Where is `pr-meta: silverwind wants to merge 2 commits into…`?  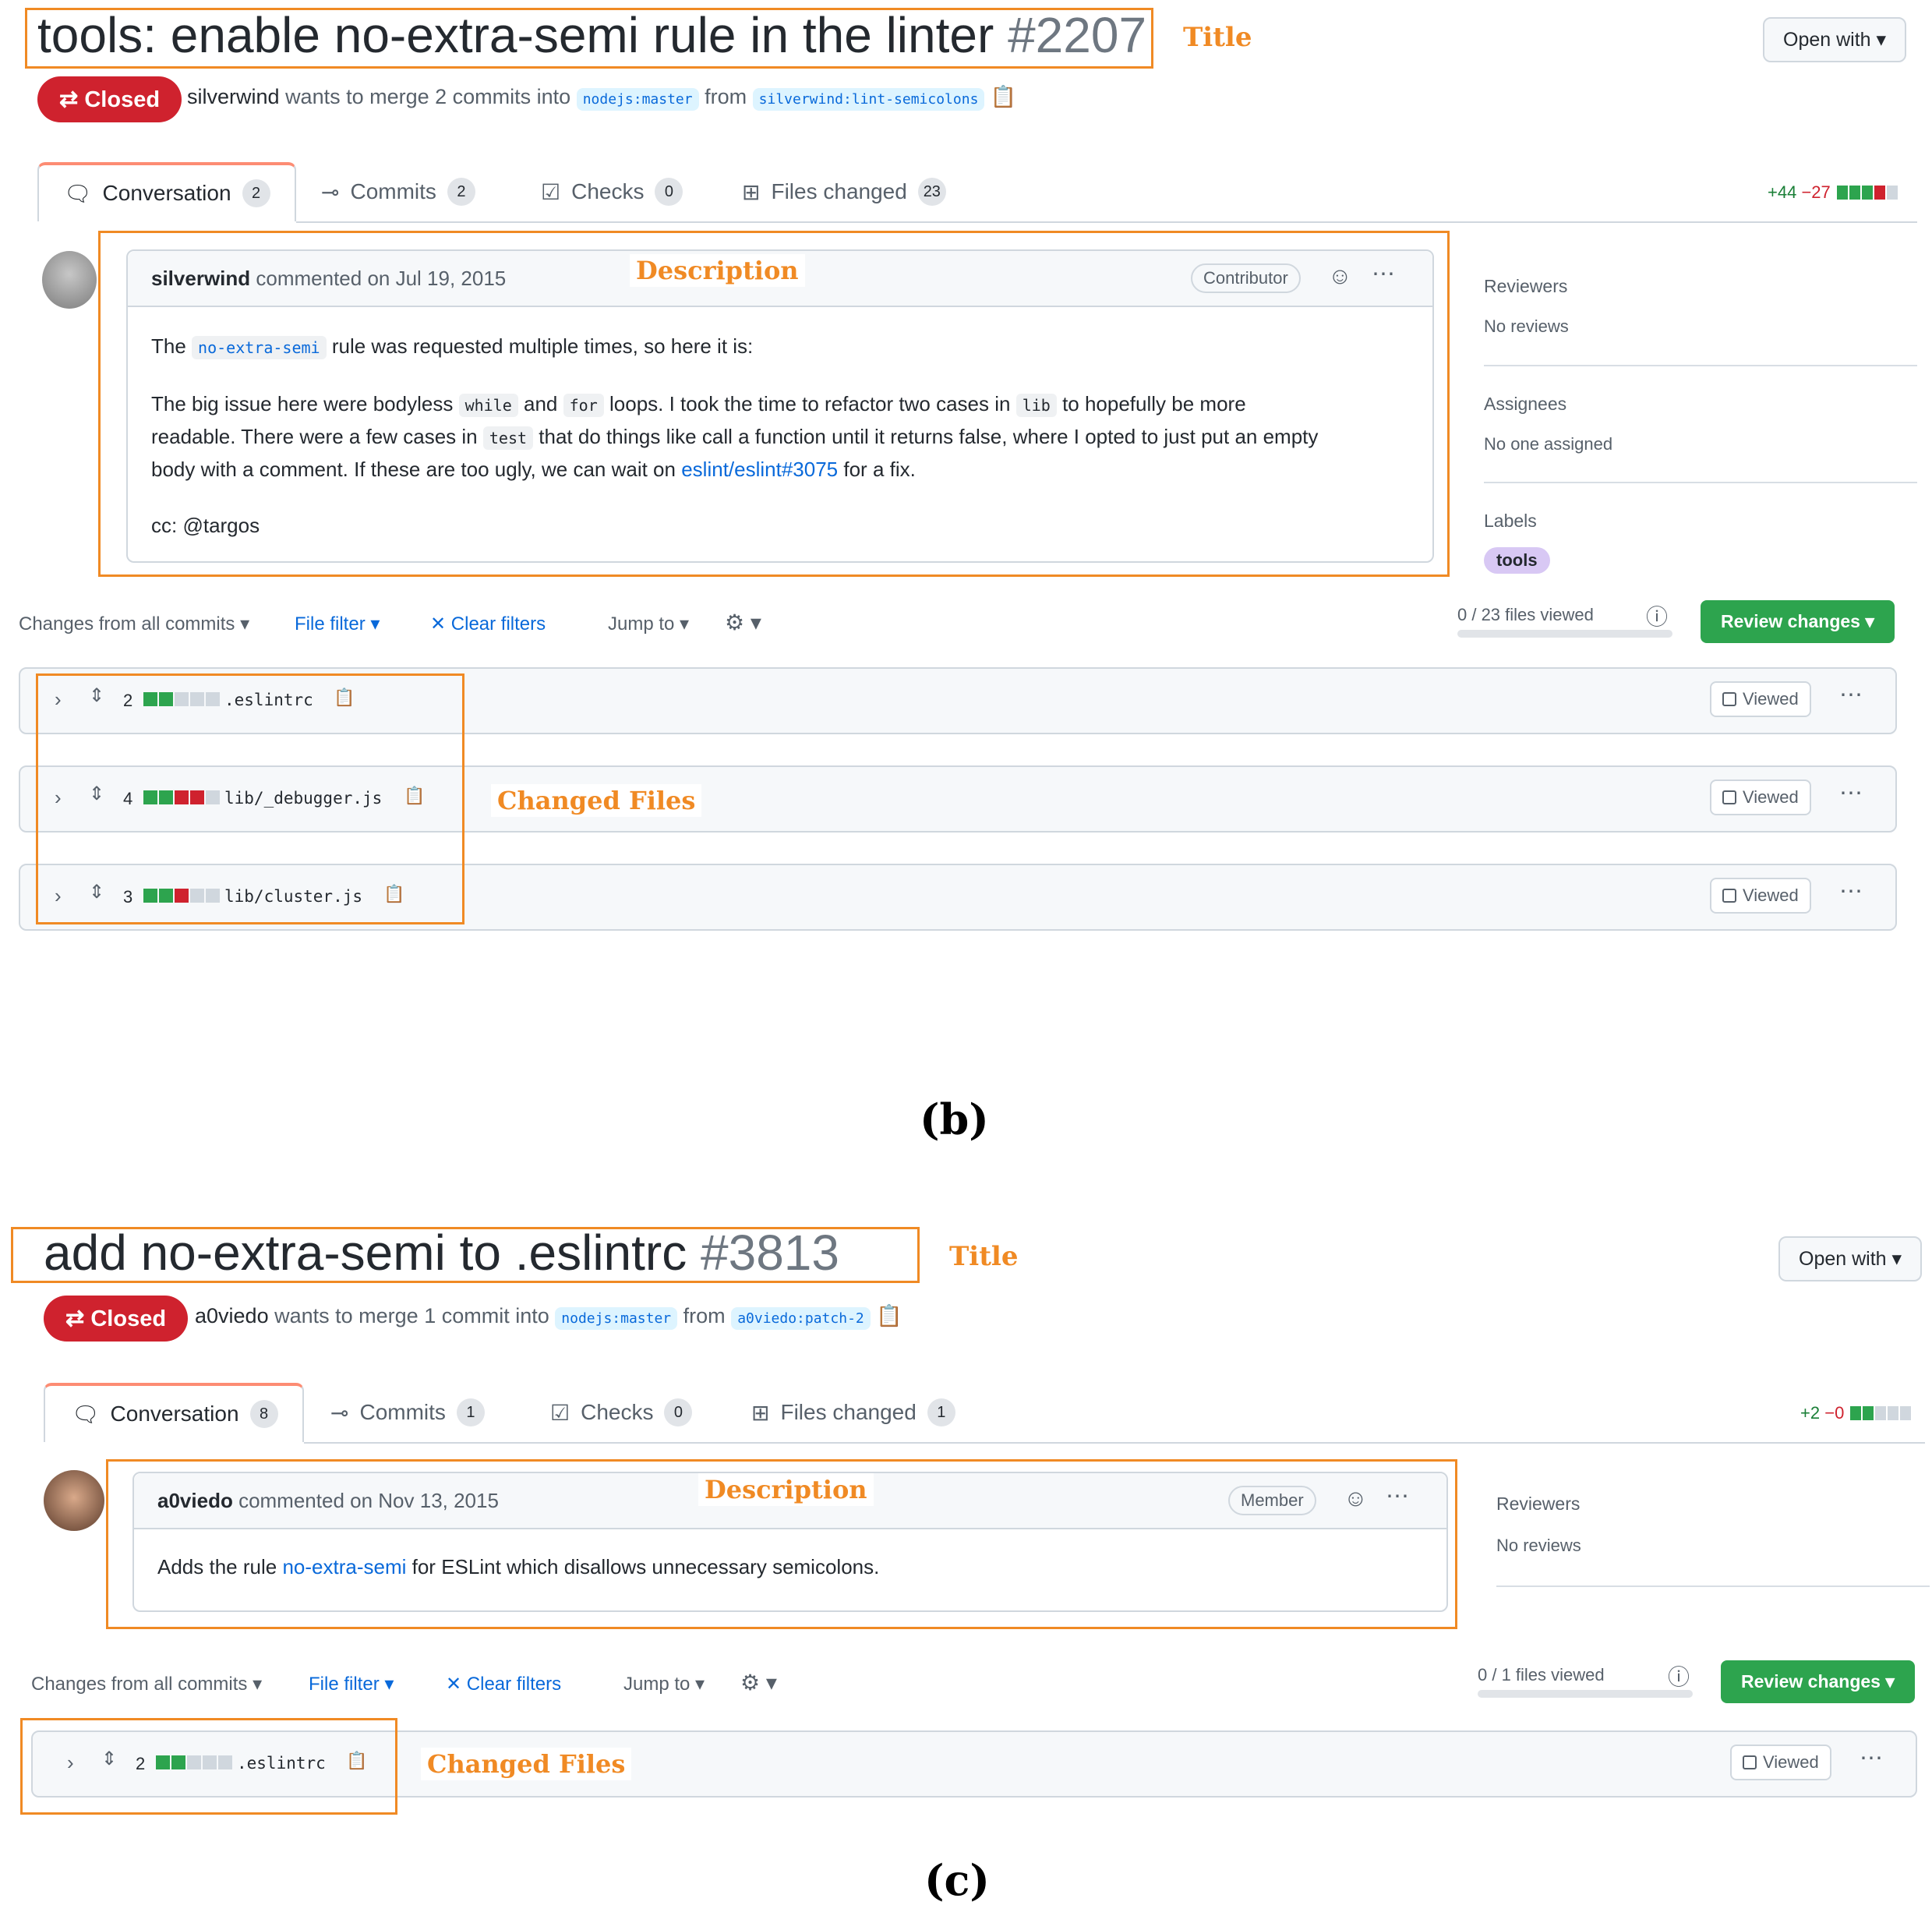
pr-meta: silverwind wants to merge 2 commits into… is located at coordinates (602, 97).